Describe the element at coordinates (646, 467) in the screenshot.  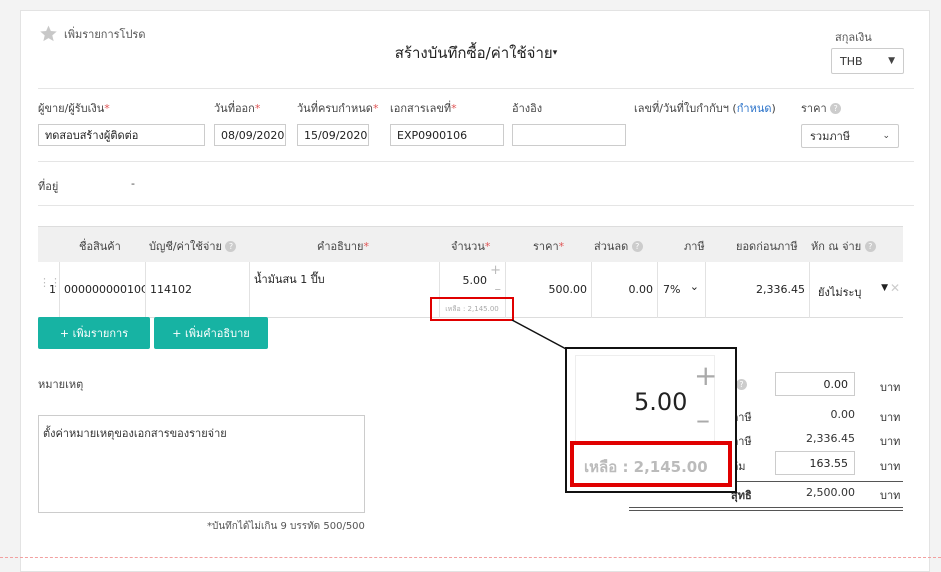
I see `zoom-remaining-value: เหลือ : 2,145.00` at that location.